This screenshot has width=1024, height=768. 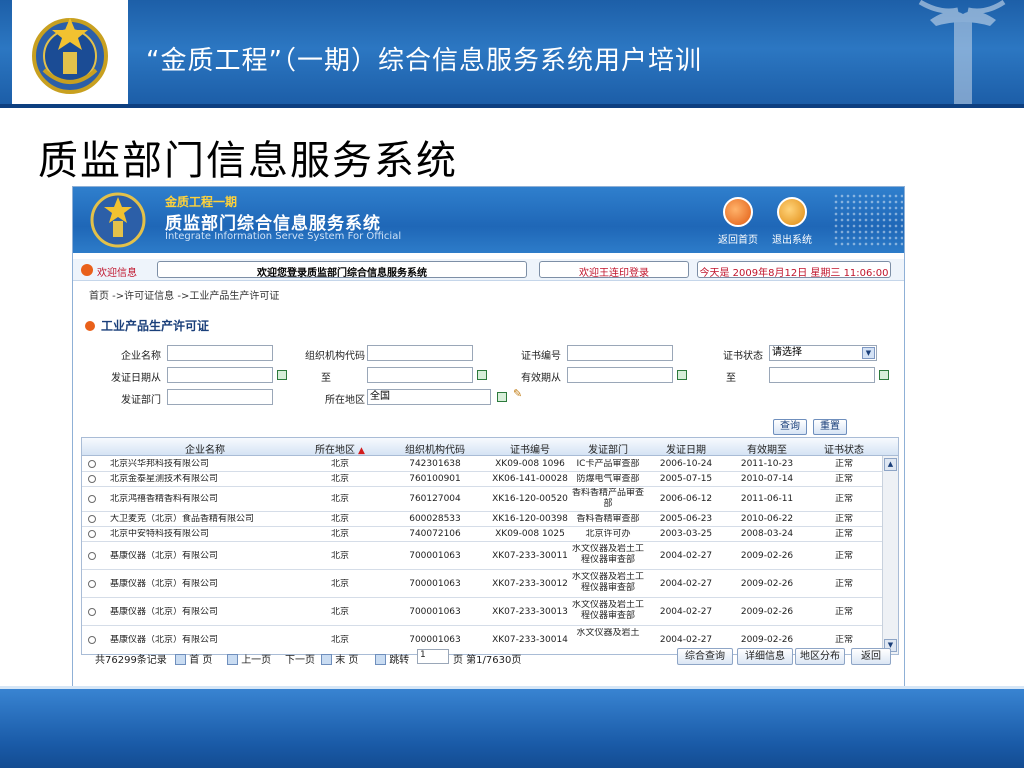 I want to click on valid-to-input, so click(x=822, y=375).